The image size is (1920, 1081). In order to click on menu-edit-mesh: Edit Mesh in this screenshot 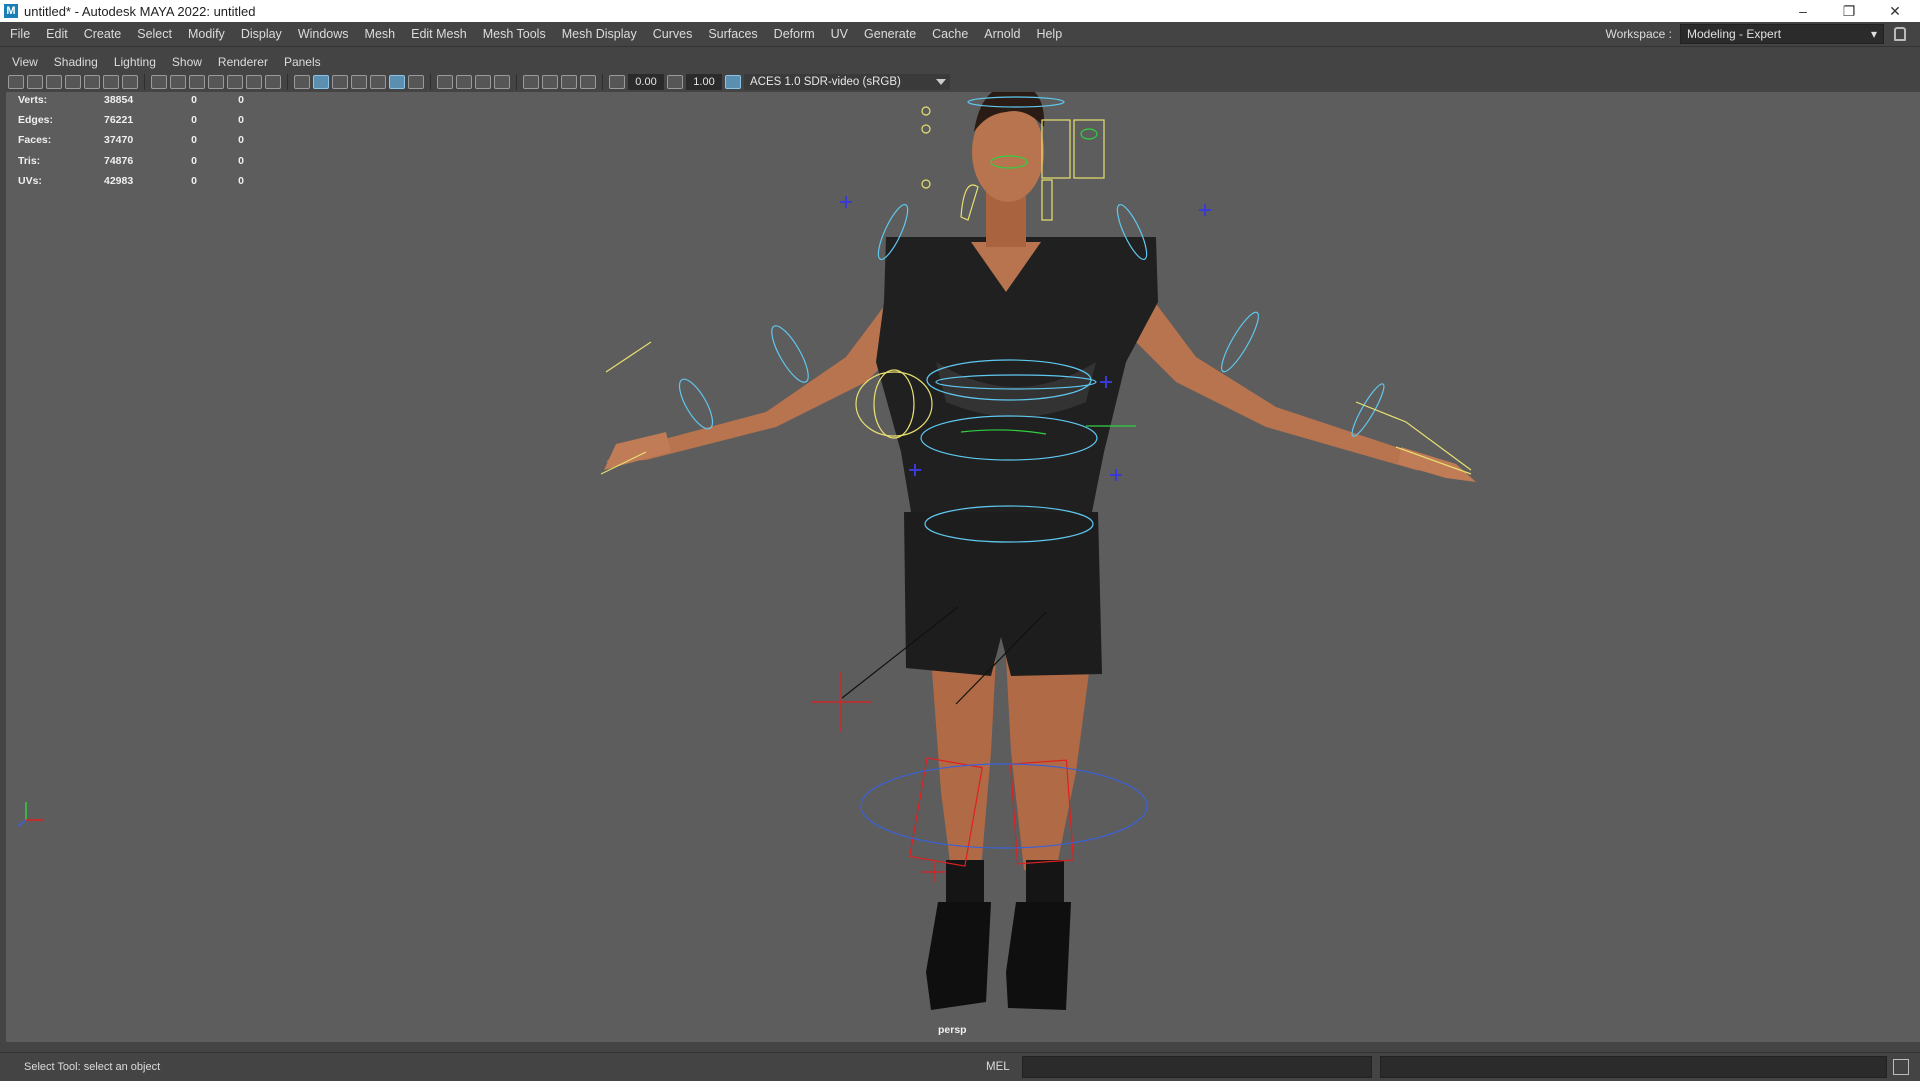, I will do `click(439, 34)`.